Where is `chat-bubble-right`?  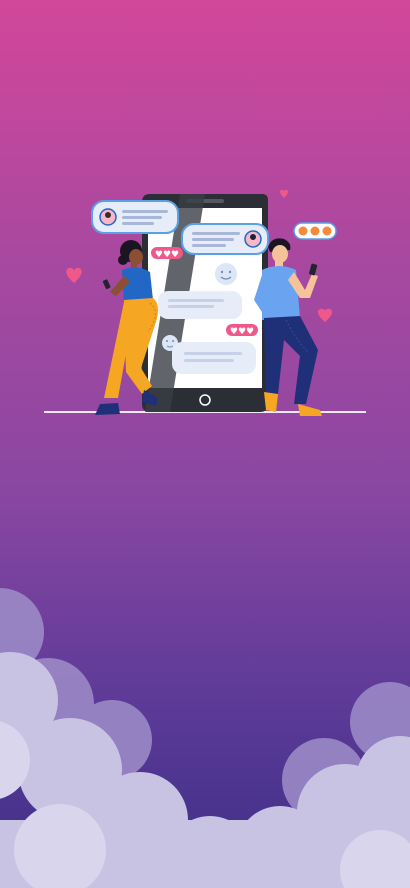
chat-bubble-right is located at coordinates (225, 239).